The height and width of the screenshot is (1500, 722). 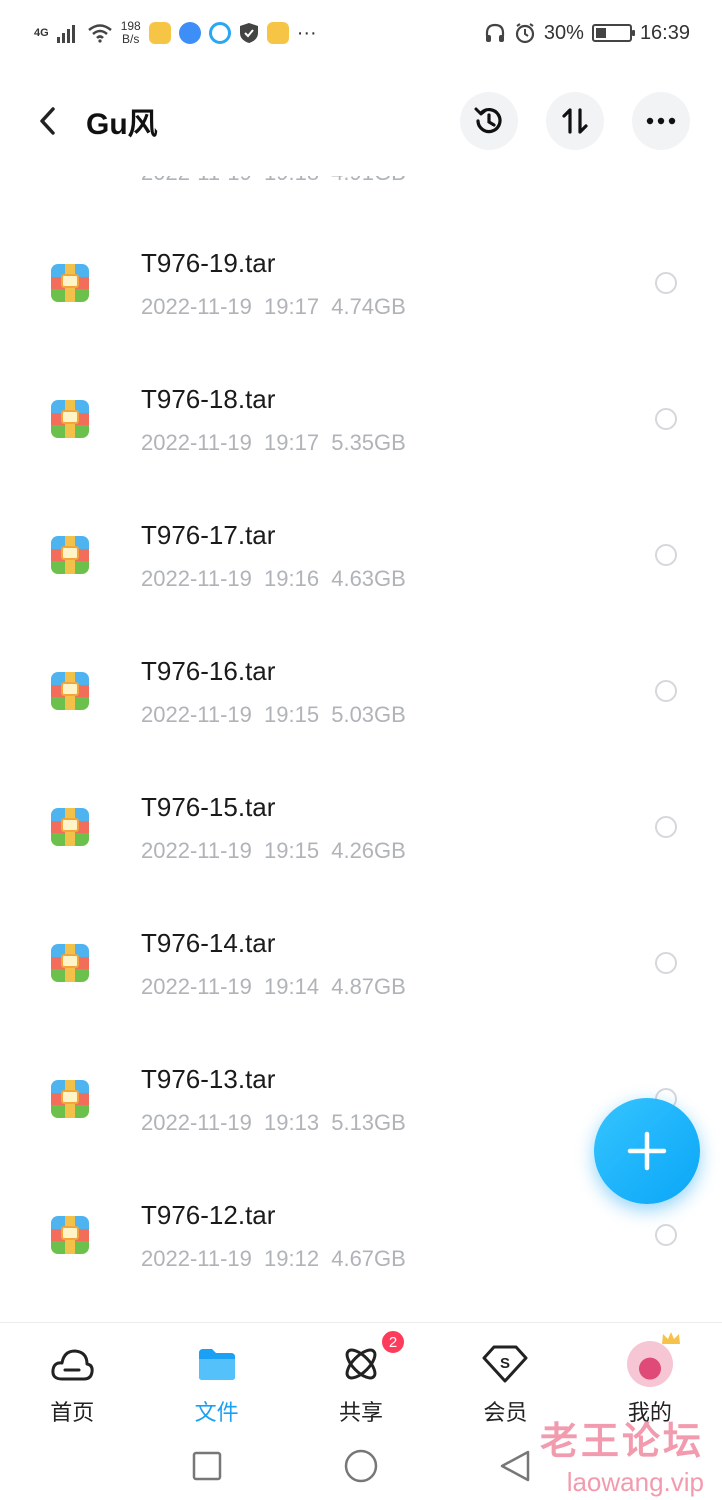 I want to click on watermark: 老王论坛 laowang.vip, so click(x=622, y=1454).